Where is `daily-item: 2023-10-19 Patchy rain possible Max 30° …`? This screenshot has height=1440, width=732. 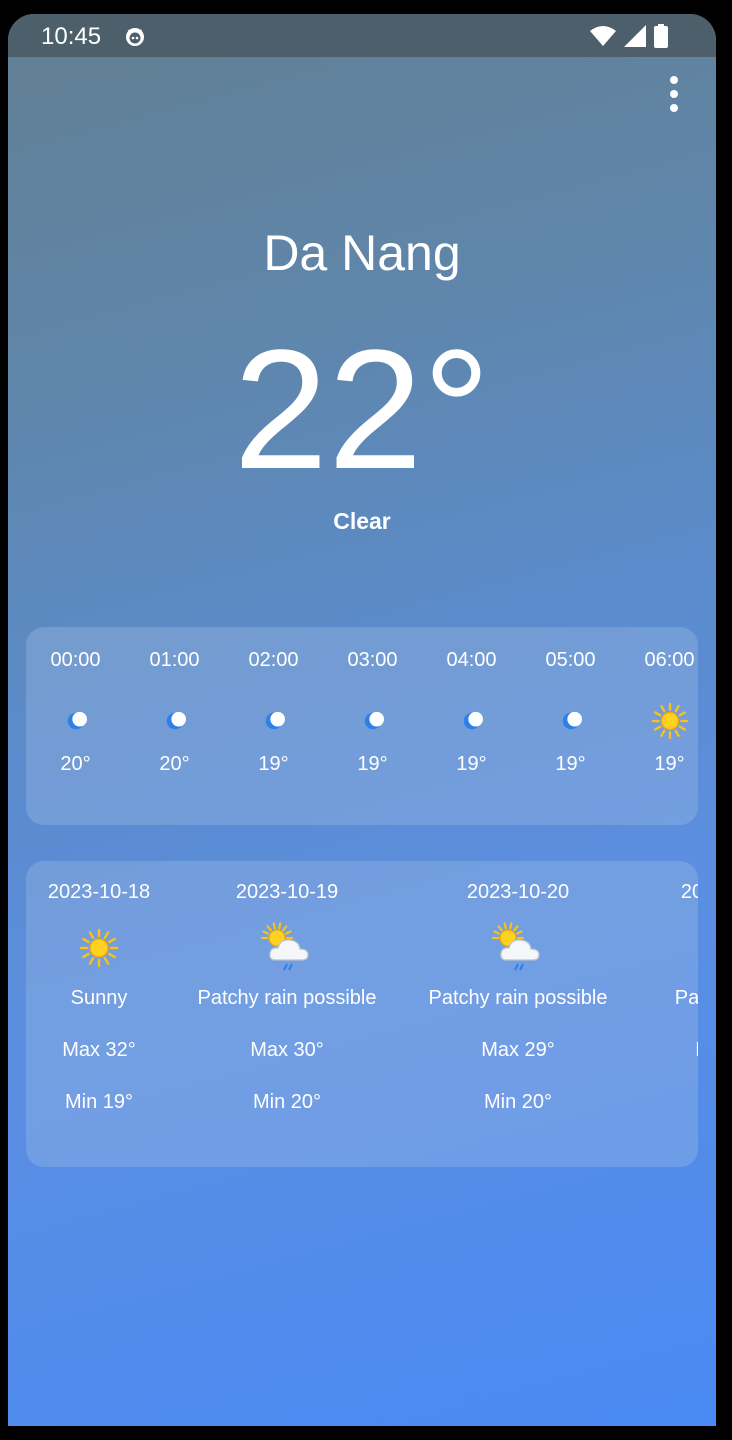 daily-item: 2023-10-19 Patchy rain possible Max 30° … is located at coordinates (287, 997).